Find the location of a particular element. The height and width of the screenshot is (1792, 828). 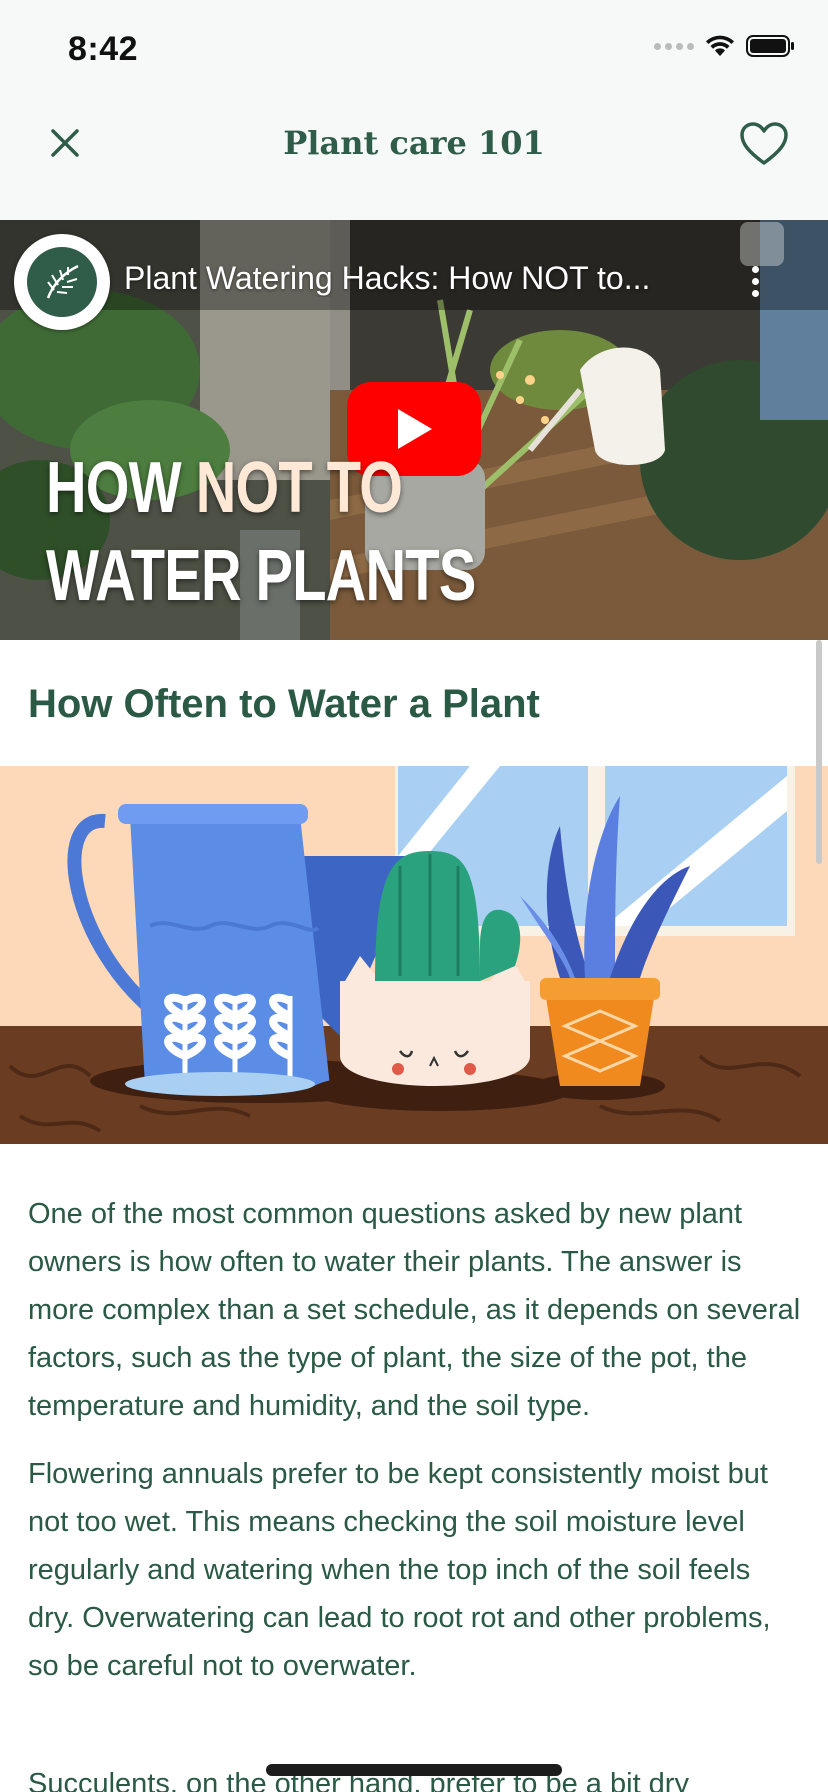

more-vertical-icon is located at coordinates (755, 281).